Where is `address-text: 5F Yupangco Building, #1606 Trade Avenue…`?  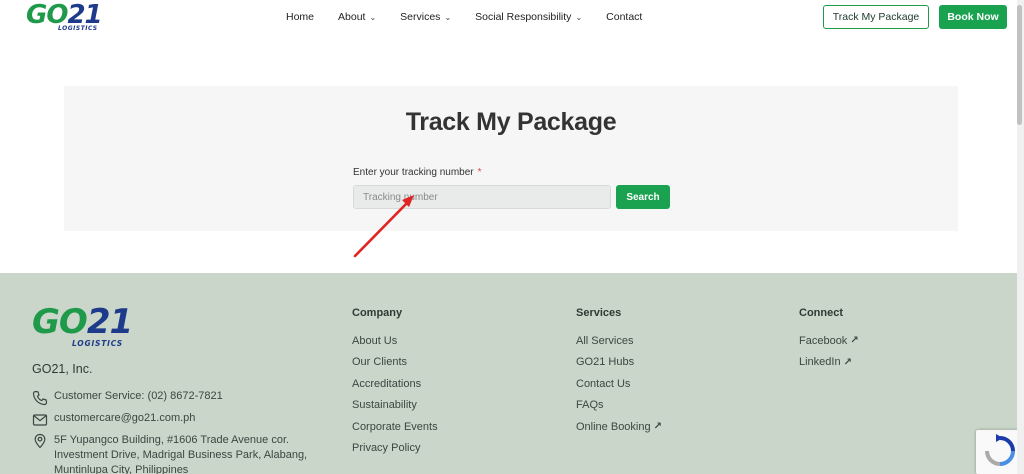
address-text: 5F Yupangco Building, #1606 Trade Avenue… is located at coordinates (181, 454).